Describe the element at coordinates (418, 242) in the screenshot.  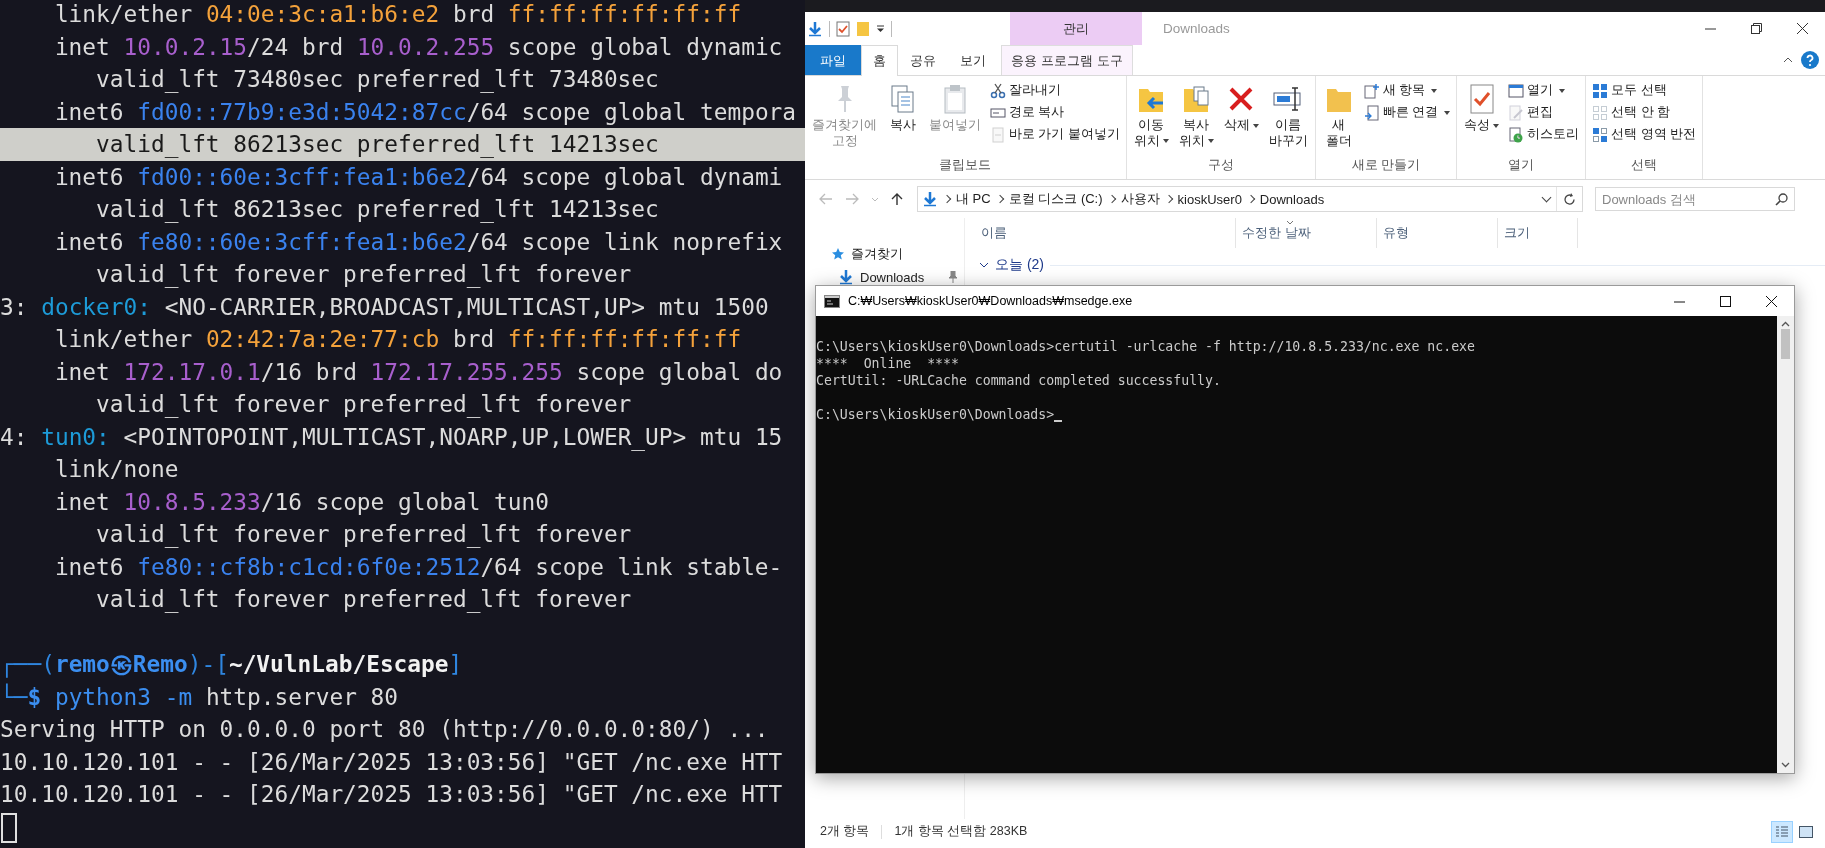
I see `terminal-line: inet6 fe80::60e:3cff:fea1:b6e2/64 scope link noprefix` at that location.